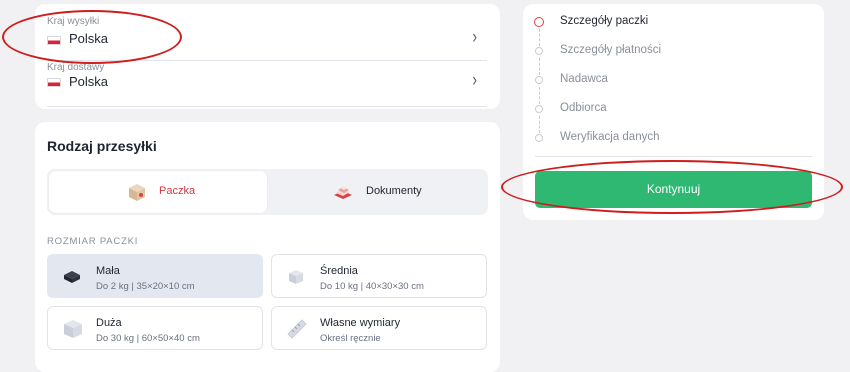 The image size is (850, 372). I want to click on size-name-custom: Własne wymiary, so click(360, 323).